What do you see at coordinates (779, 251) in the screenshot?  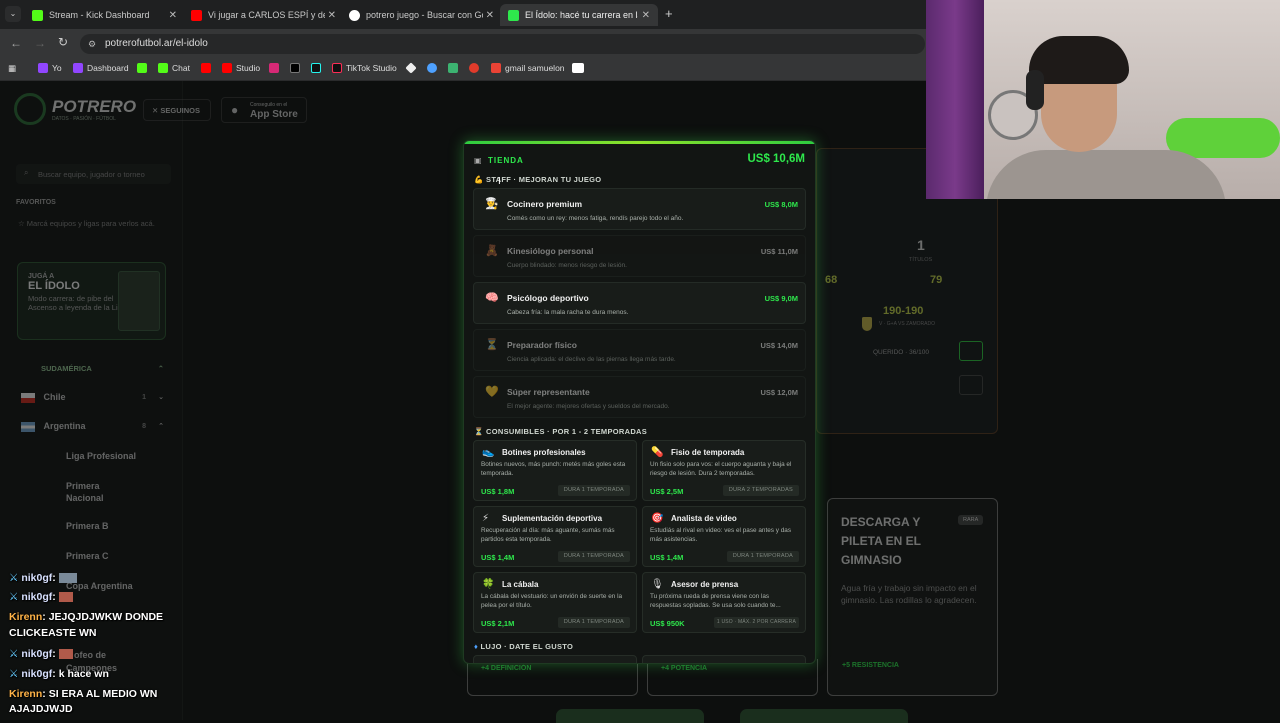 I see `item-price: US$ 11,0M` at bounding box center [779, 251].